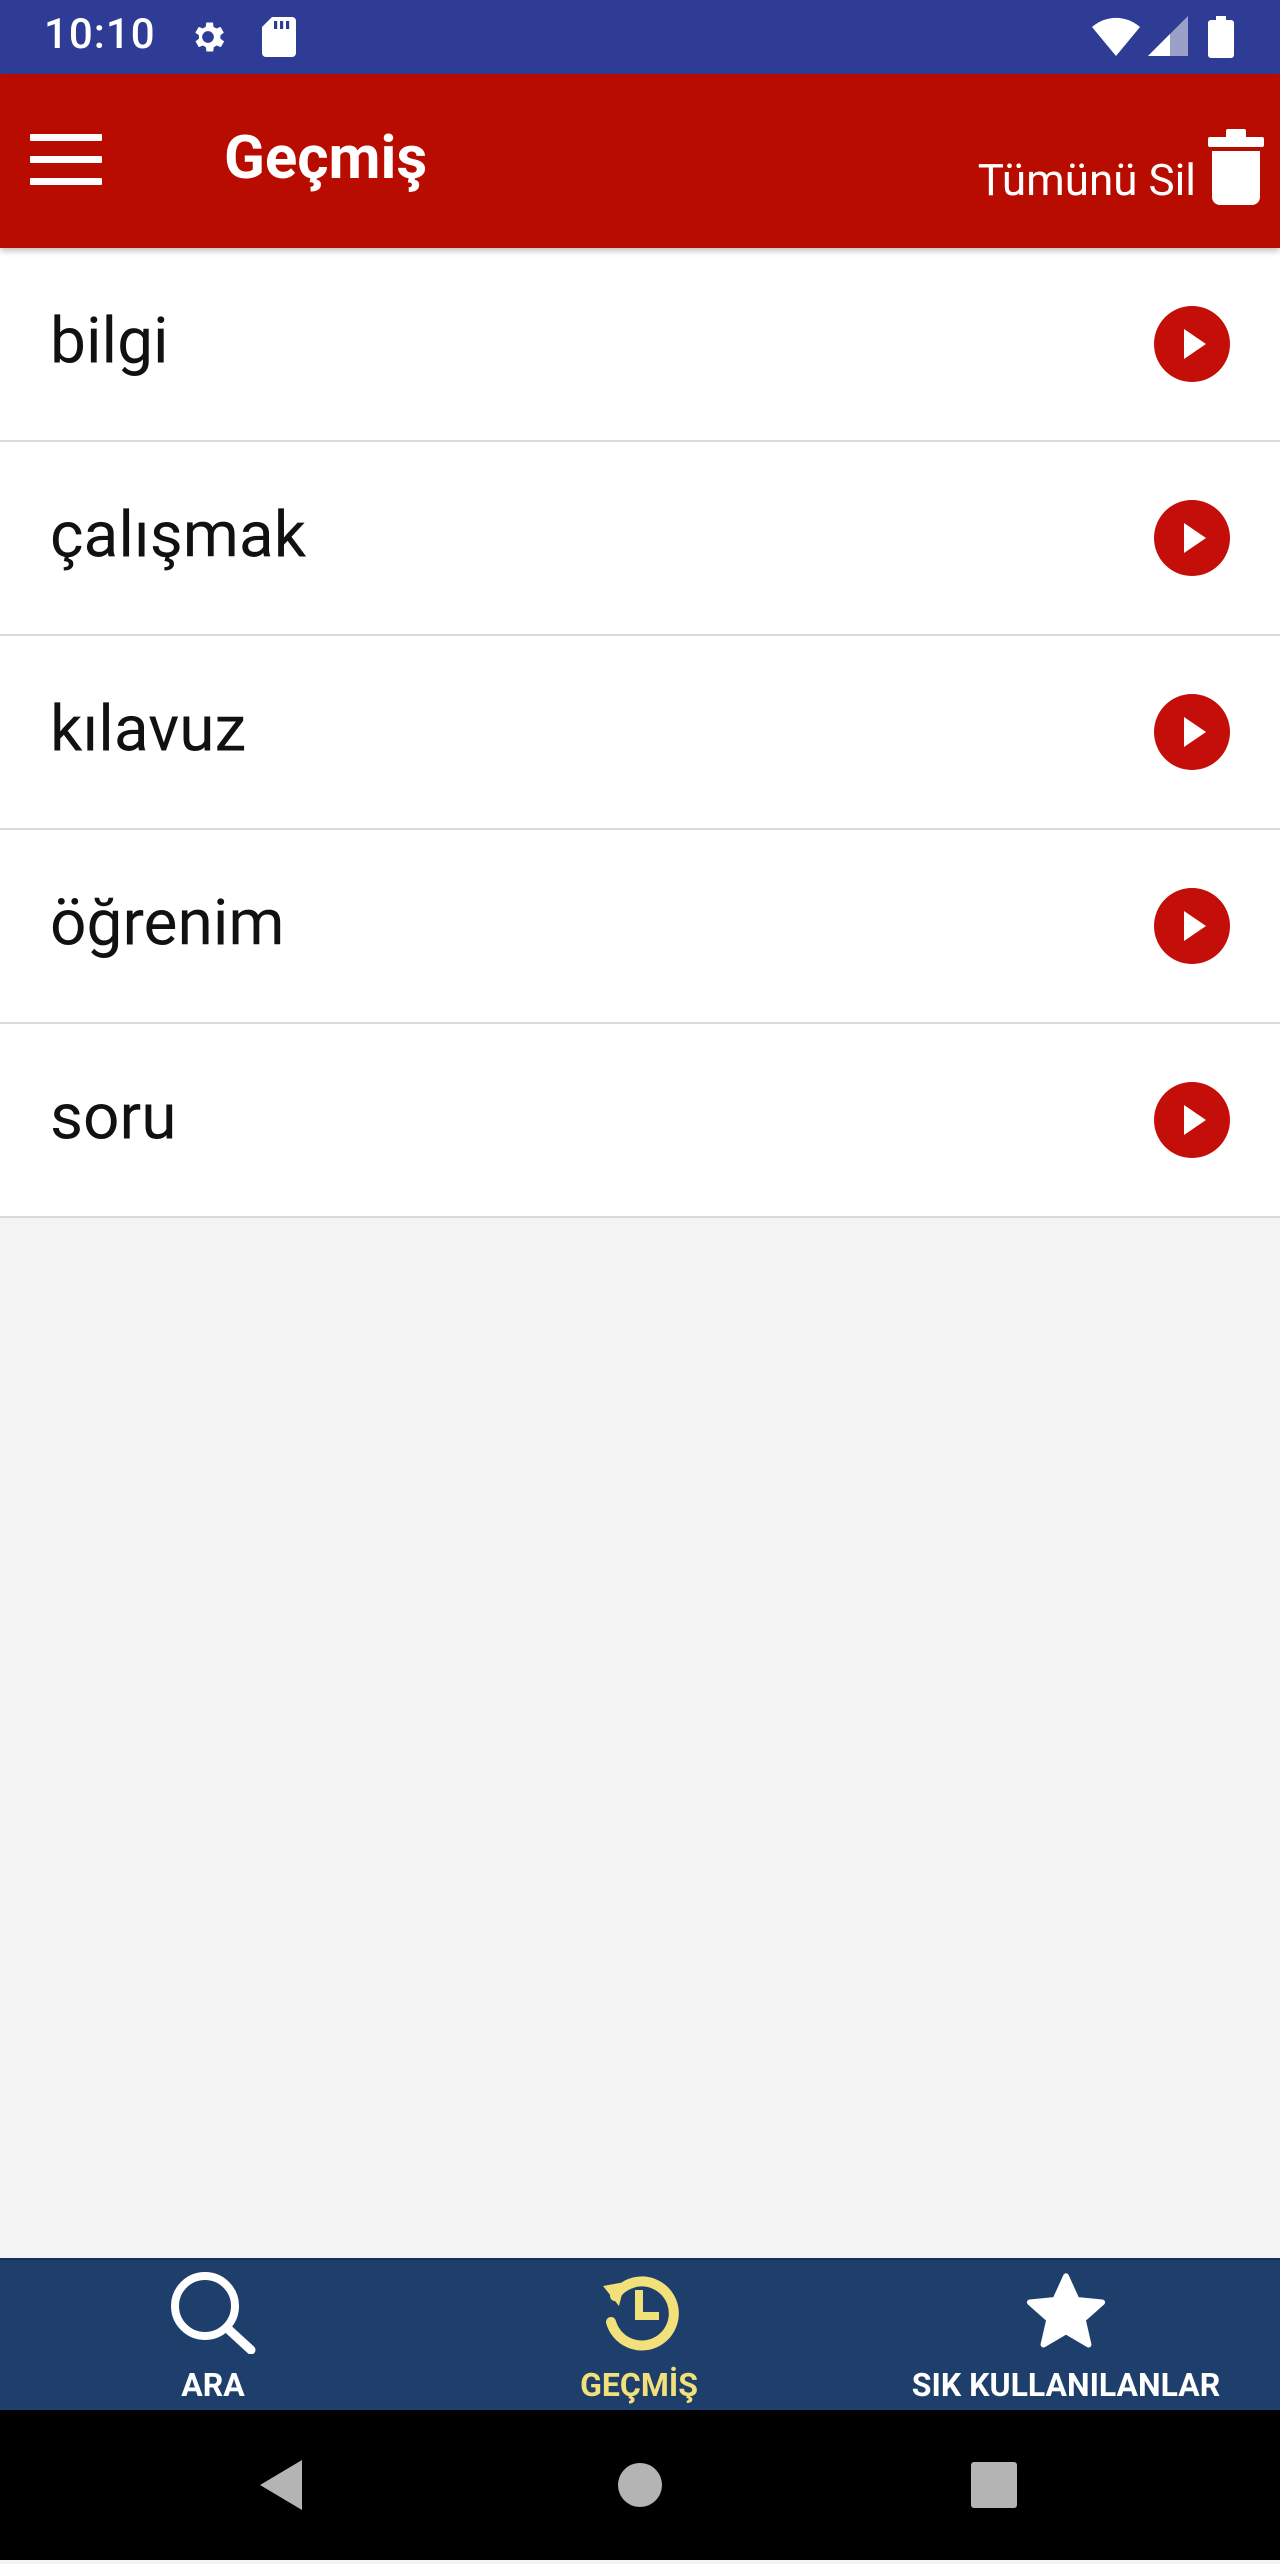 The image size is (1280, 2564). I want to click on tab-search-label: ARA, so click(213, 2385).